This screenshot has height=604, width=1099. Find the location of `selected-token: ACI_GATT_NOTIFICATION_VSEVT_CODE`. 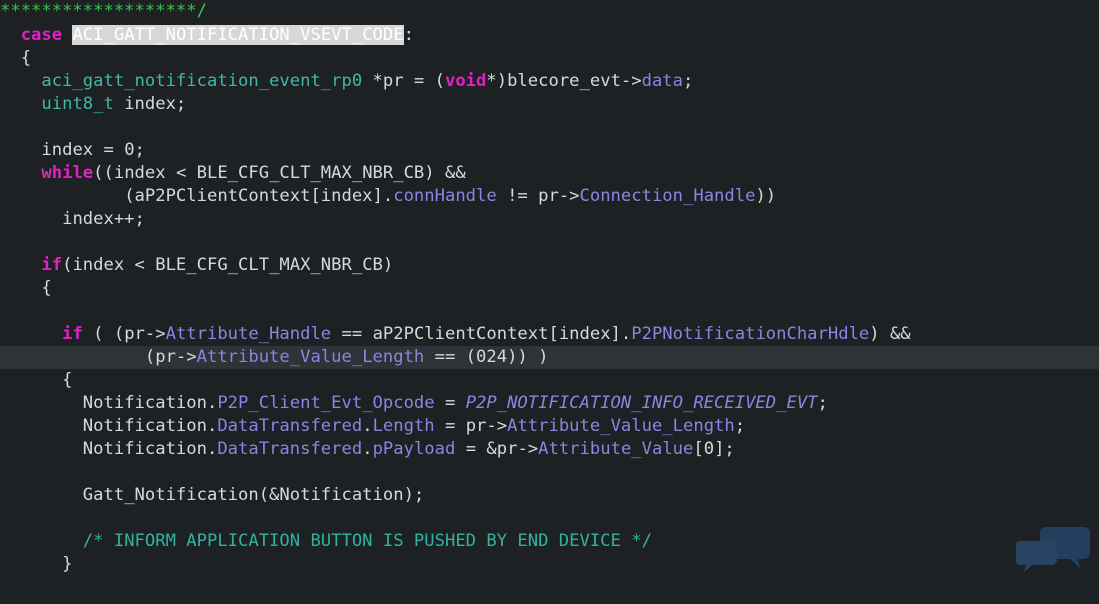

selected-token: ACI_GATT_NOTIFICATION_VSEVT_CODE is located at coordinates (238, 35).